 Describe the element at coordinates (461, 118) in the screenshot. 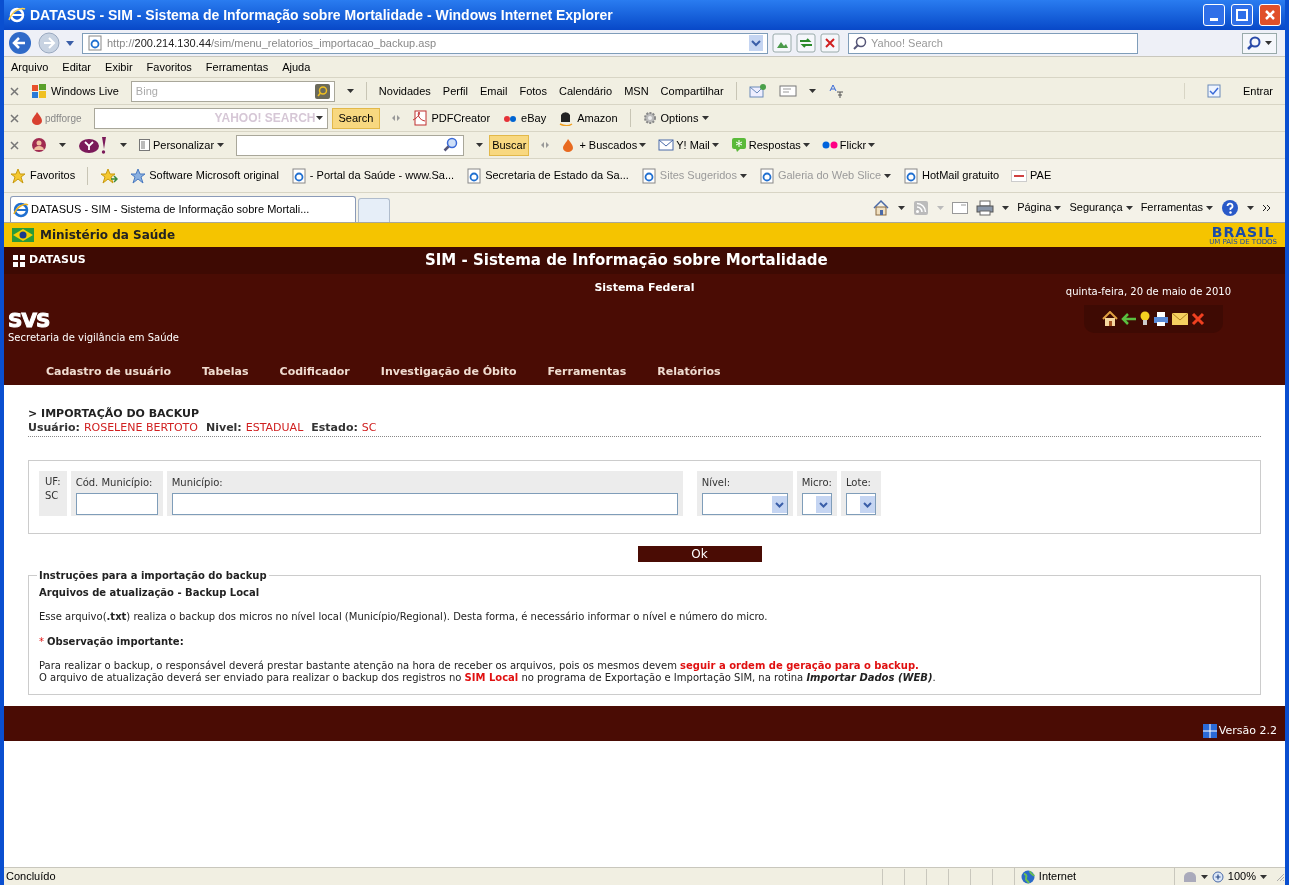

I see `toolbar-link: PDFCreator` at that location.